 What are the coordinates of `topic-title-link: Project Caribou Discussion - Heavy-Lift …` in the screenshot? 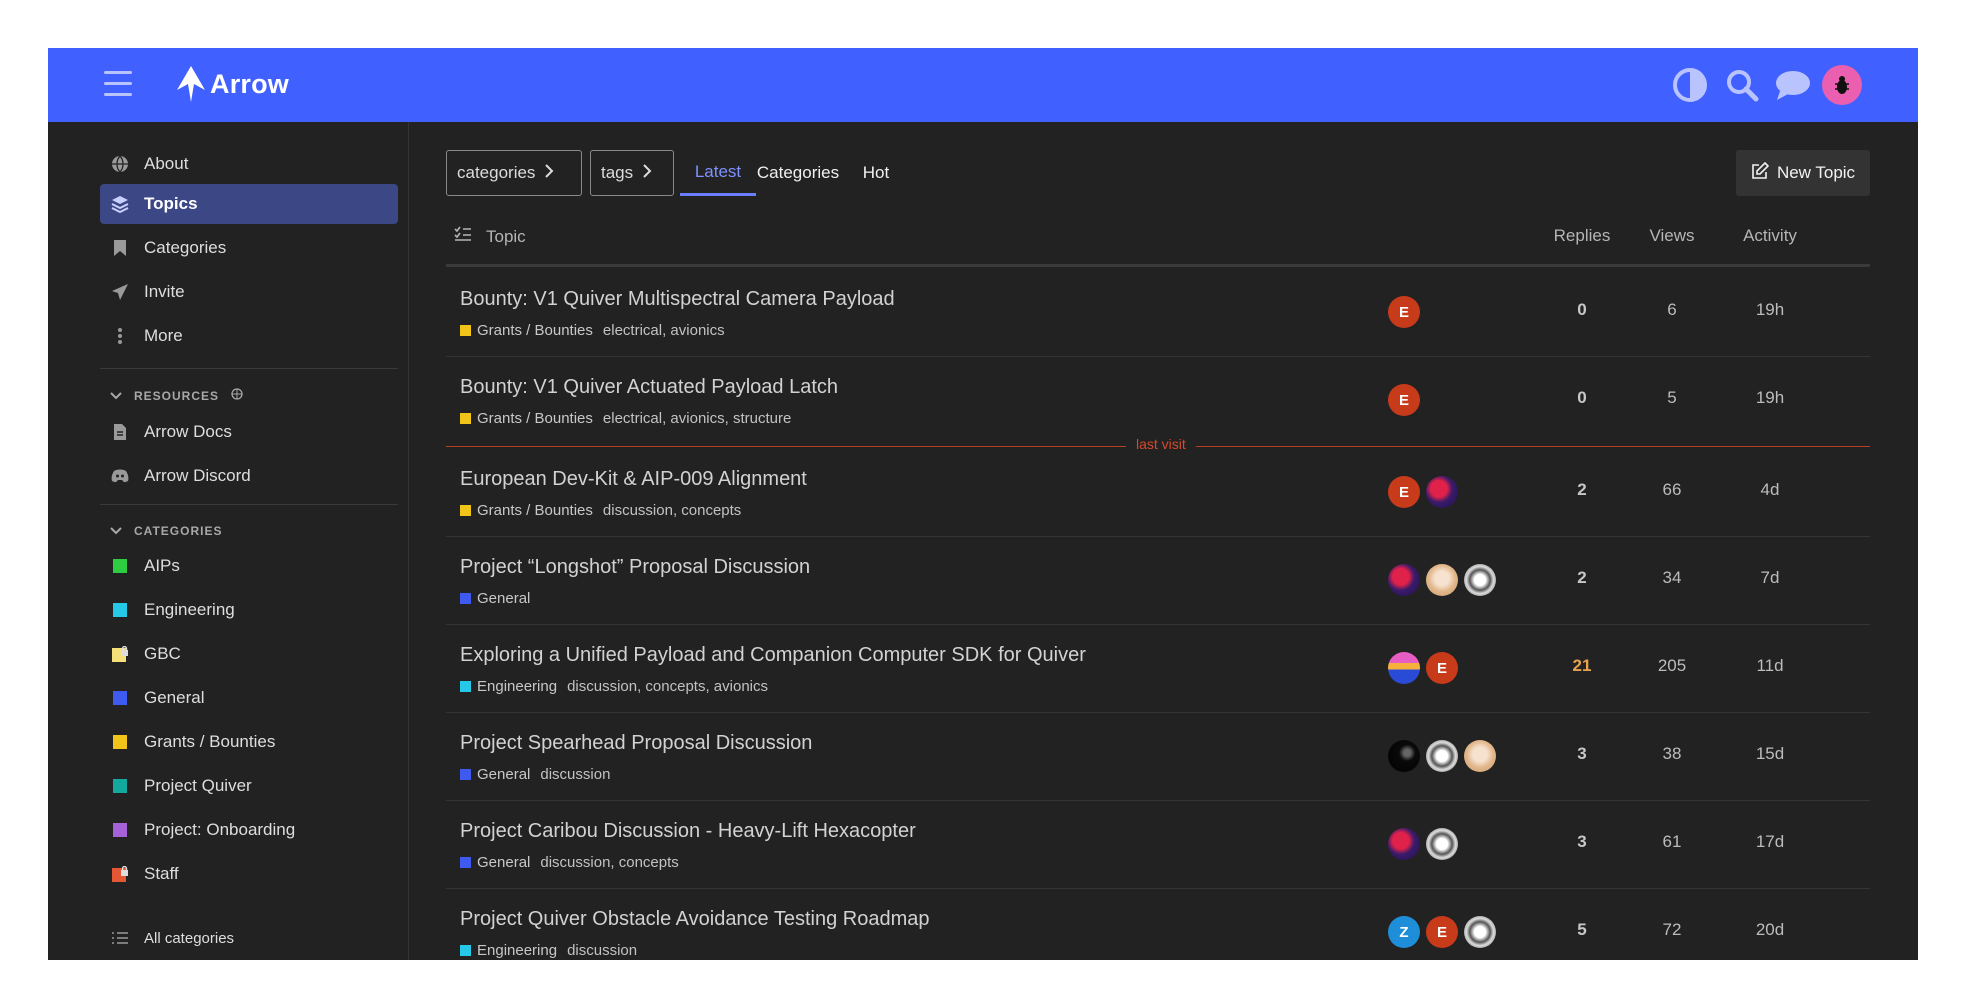 It's located at (688, 831).